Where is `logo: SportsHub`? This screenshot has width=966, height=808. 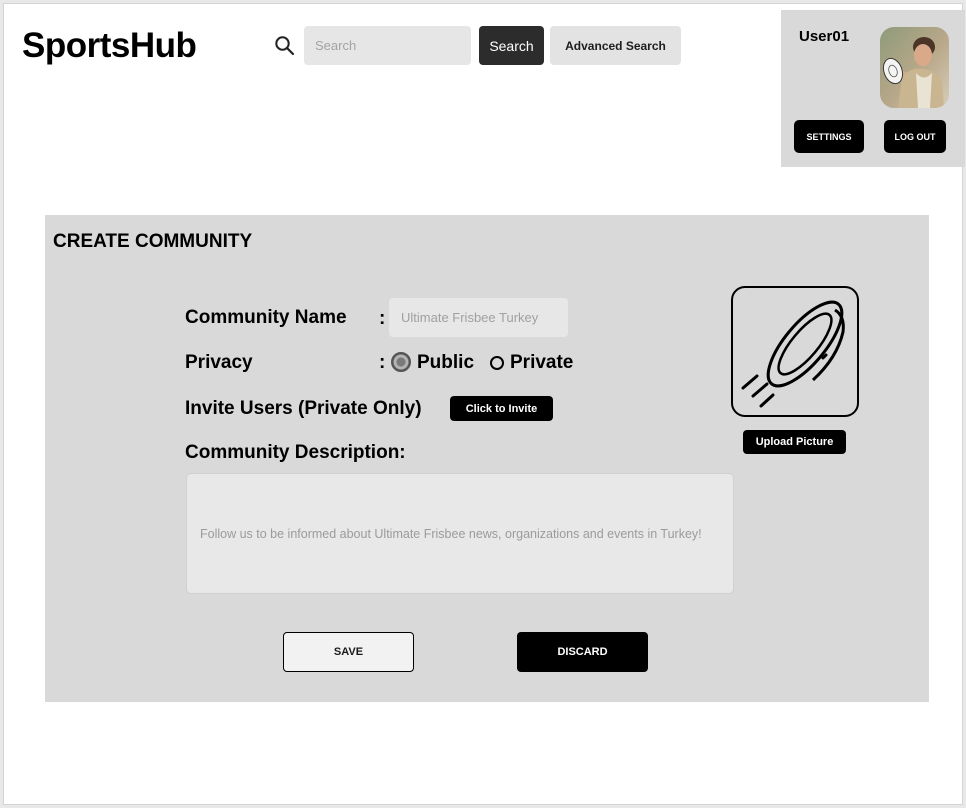
logo: SportsHub is located at coordinates (109, 46).